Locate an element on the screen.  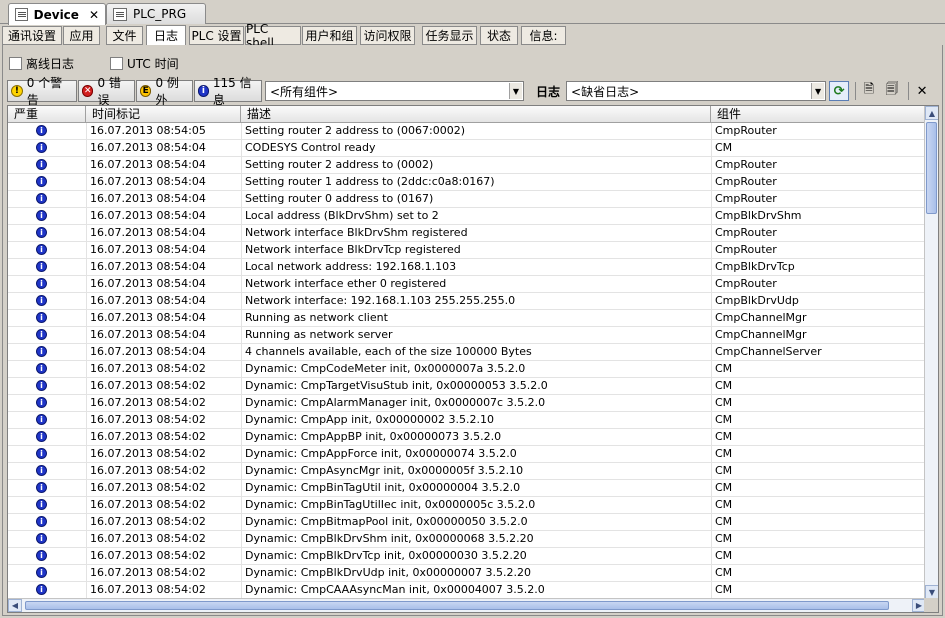
log-table-header: 严重 时间标记 描述 组件 is located at coordinates (467, 114).